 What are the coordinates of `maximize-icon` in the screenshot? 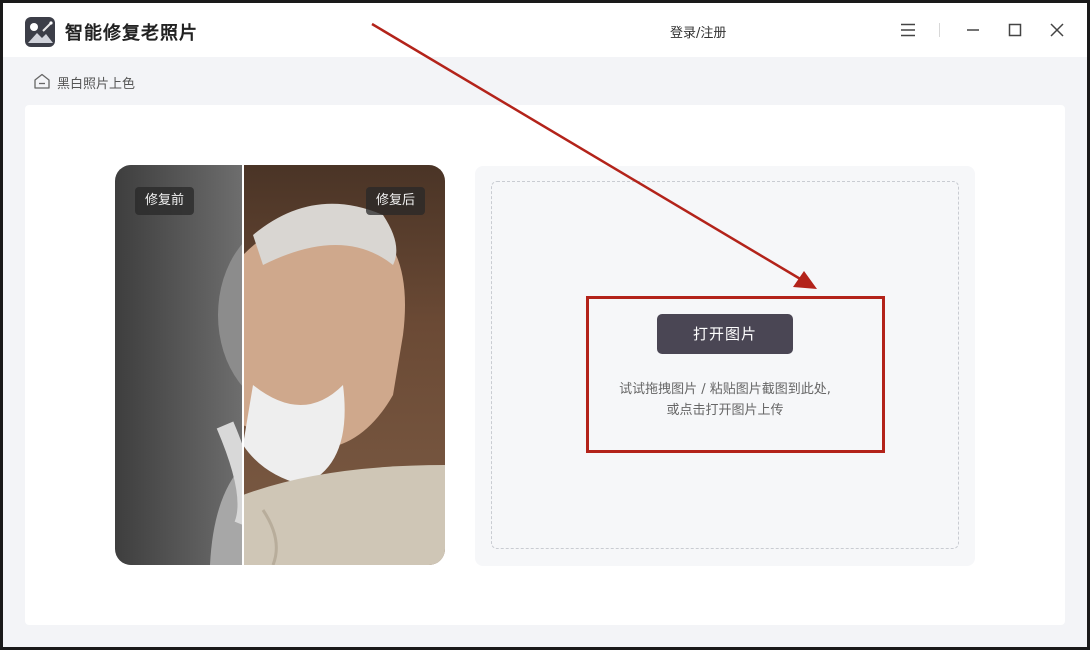 It's located at (1015, 30).